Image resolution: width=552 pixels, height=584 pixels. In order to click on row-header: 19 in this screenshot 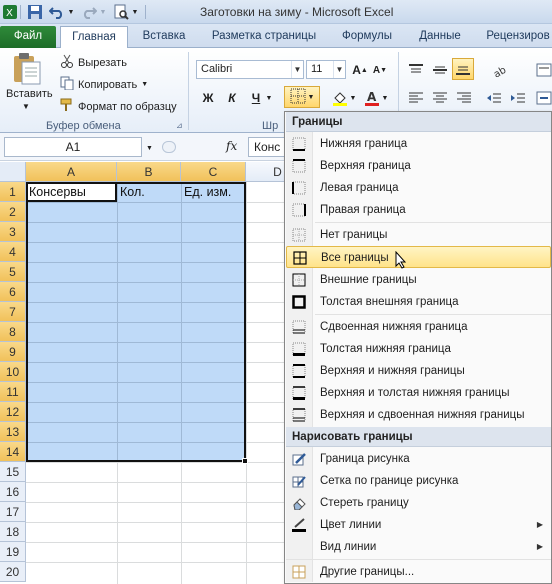, I will do `click(13, 552)`.